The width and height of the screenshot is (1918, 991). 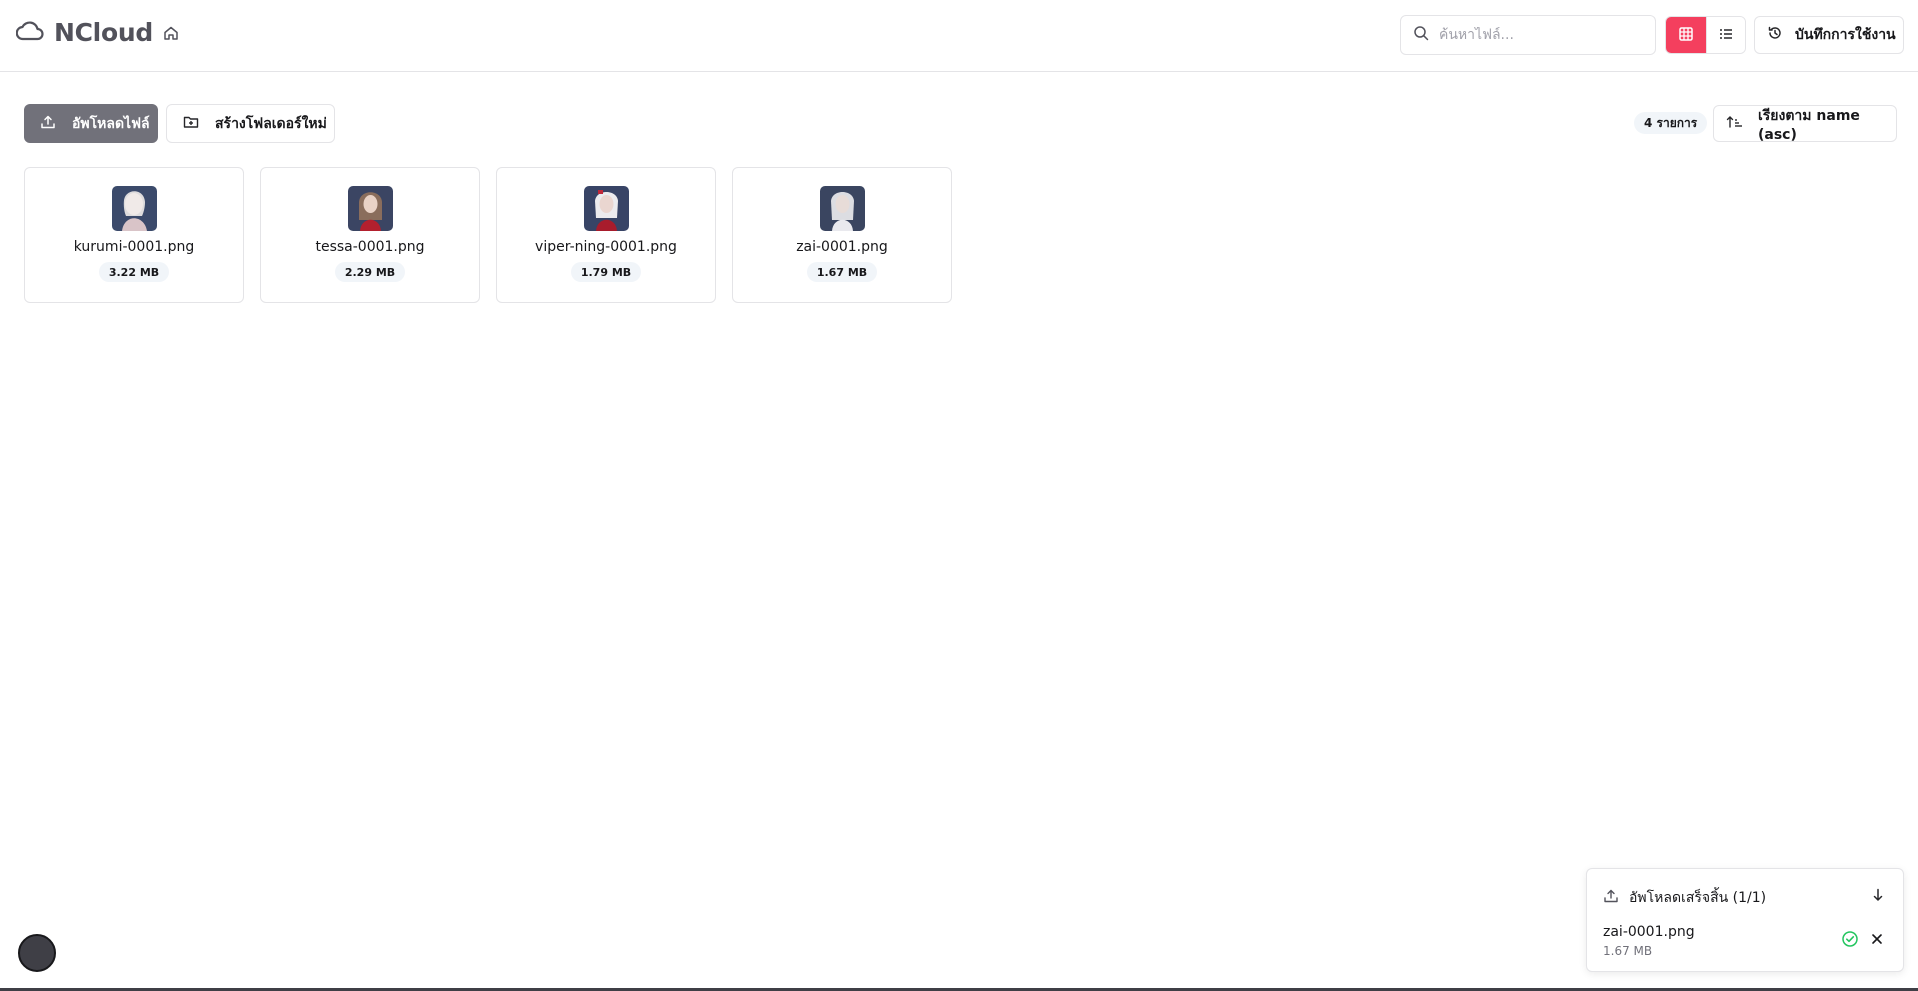 I want to click on arrow-down-icon, so click(x=1878, y=896).